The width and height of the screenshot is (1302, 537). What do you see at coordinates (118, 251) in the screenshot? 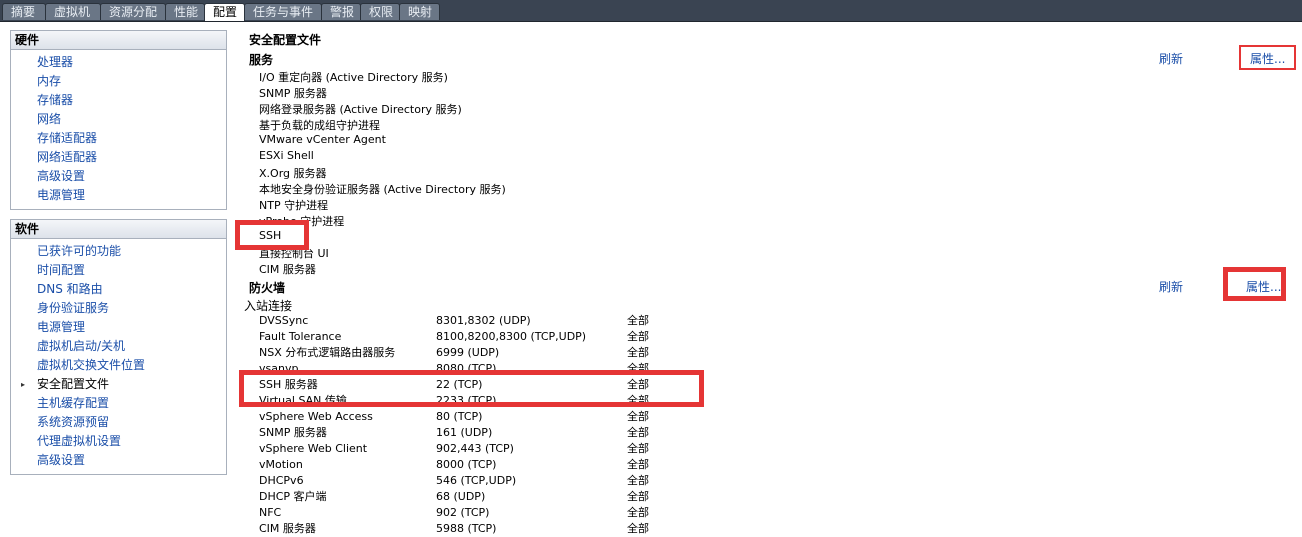
I see `nav-licensed-features: 已获许可的功能` at bounding box center [118, 251].